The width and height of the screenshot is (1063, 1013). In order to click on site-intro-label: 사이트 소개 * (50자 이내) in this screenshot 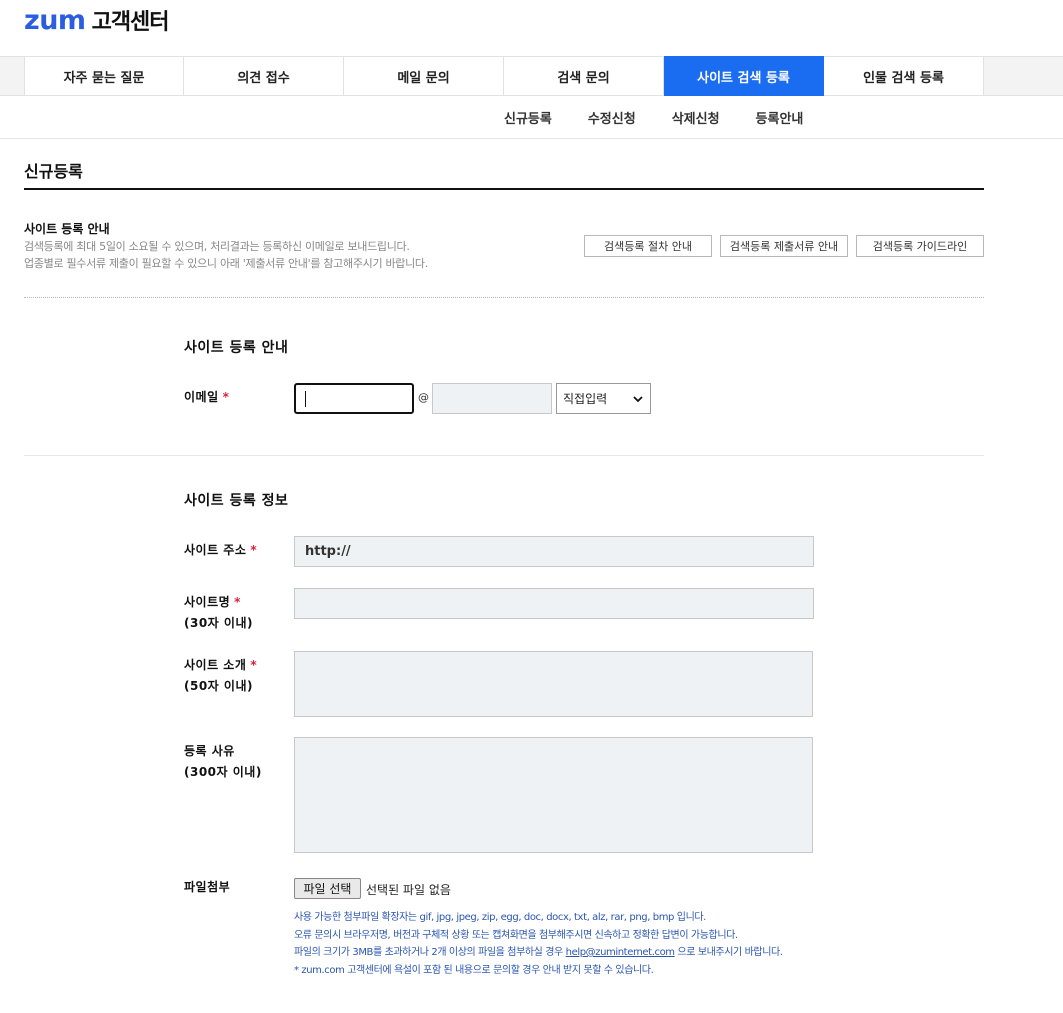, I will do `click(220, 676)`.